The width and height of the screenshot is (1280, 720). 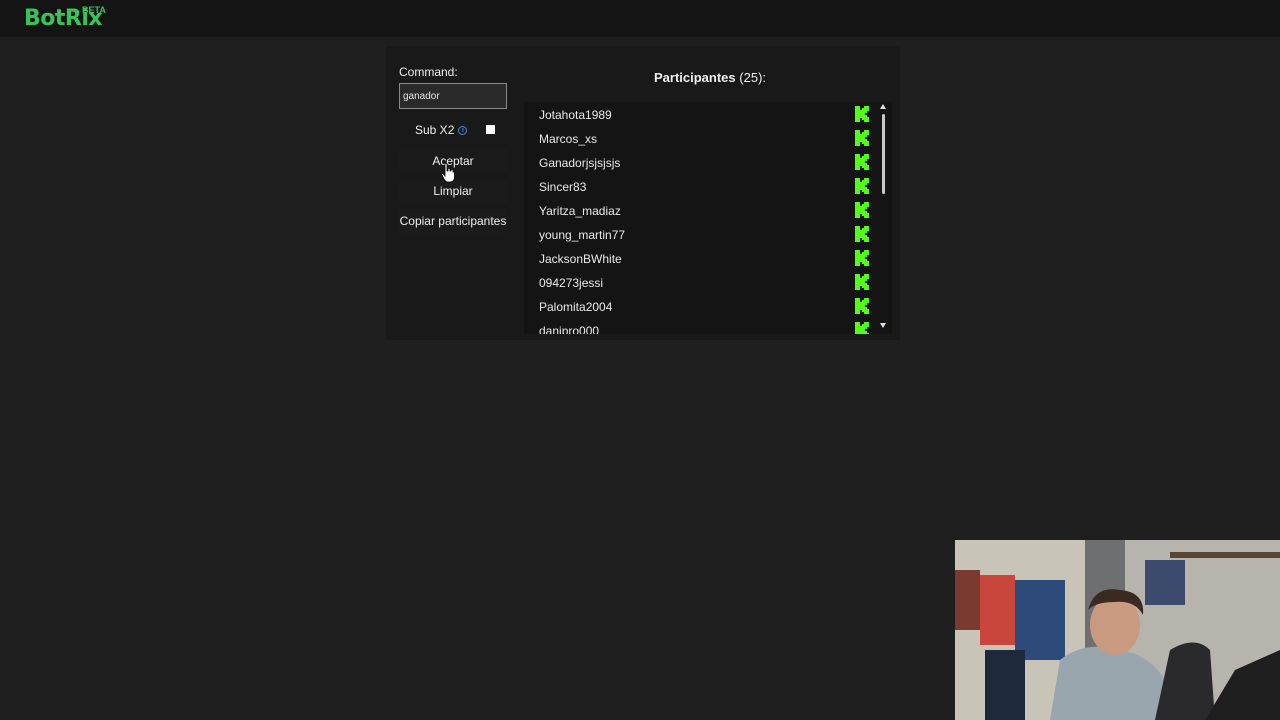 What do you see at coordinates (704, 163) in the screenshot?
I see `participant-row: Ganadorjsjsjsjs` at bounding box center [704, 163].